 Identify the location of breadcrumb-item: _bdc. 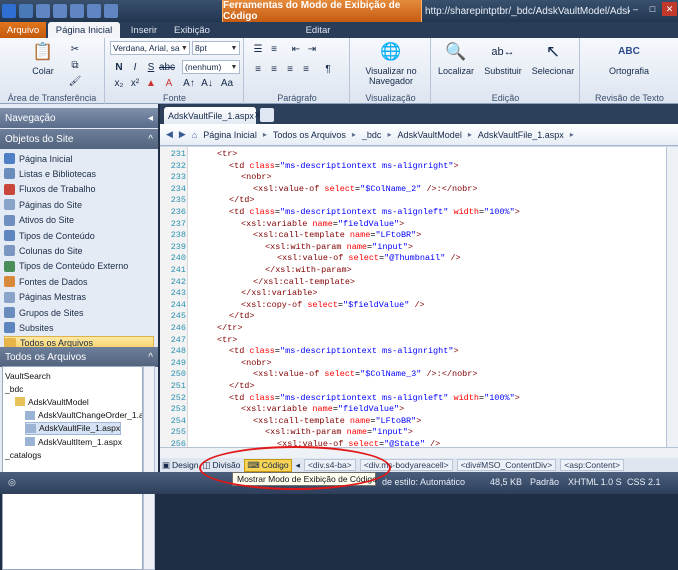
(372, 135).